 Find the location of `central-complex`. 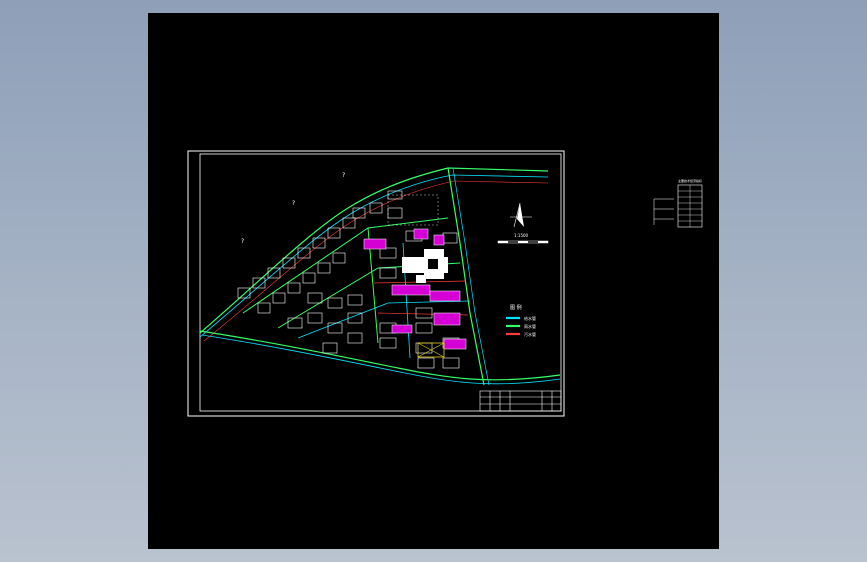

central-complex is located at coordinates (425, 266).